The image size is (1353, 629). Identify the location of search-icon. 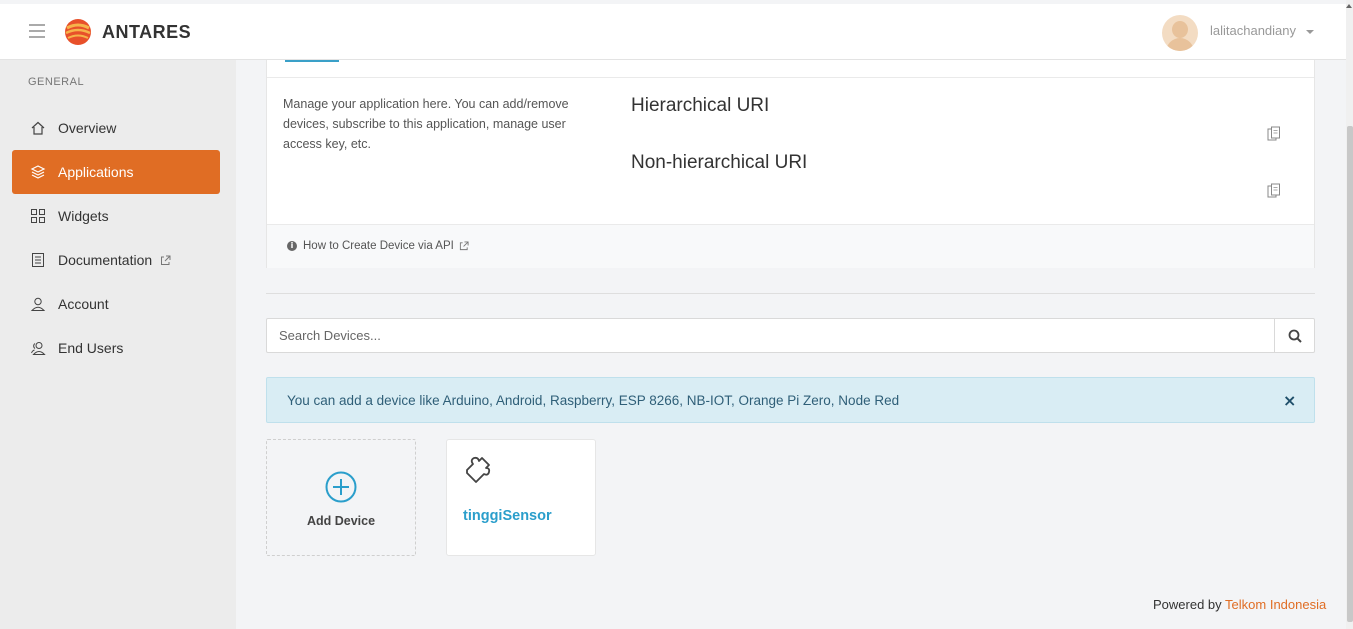
(1295, 336).